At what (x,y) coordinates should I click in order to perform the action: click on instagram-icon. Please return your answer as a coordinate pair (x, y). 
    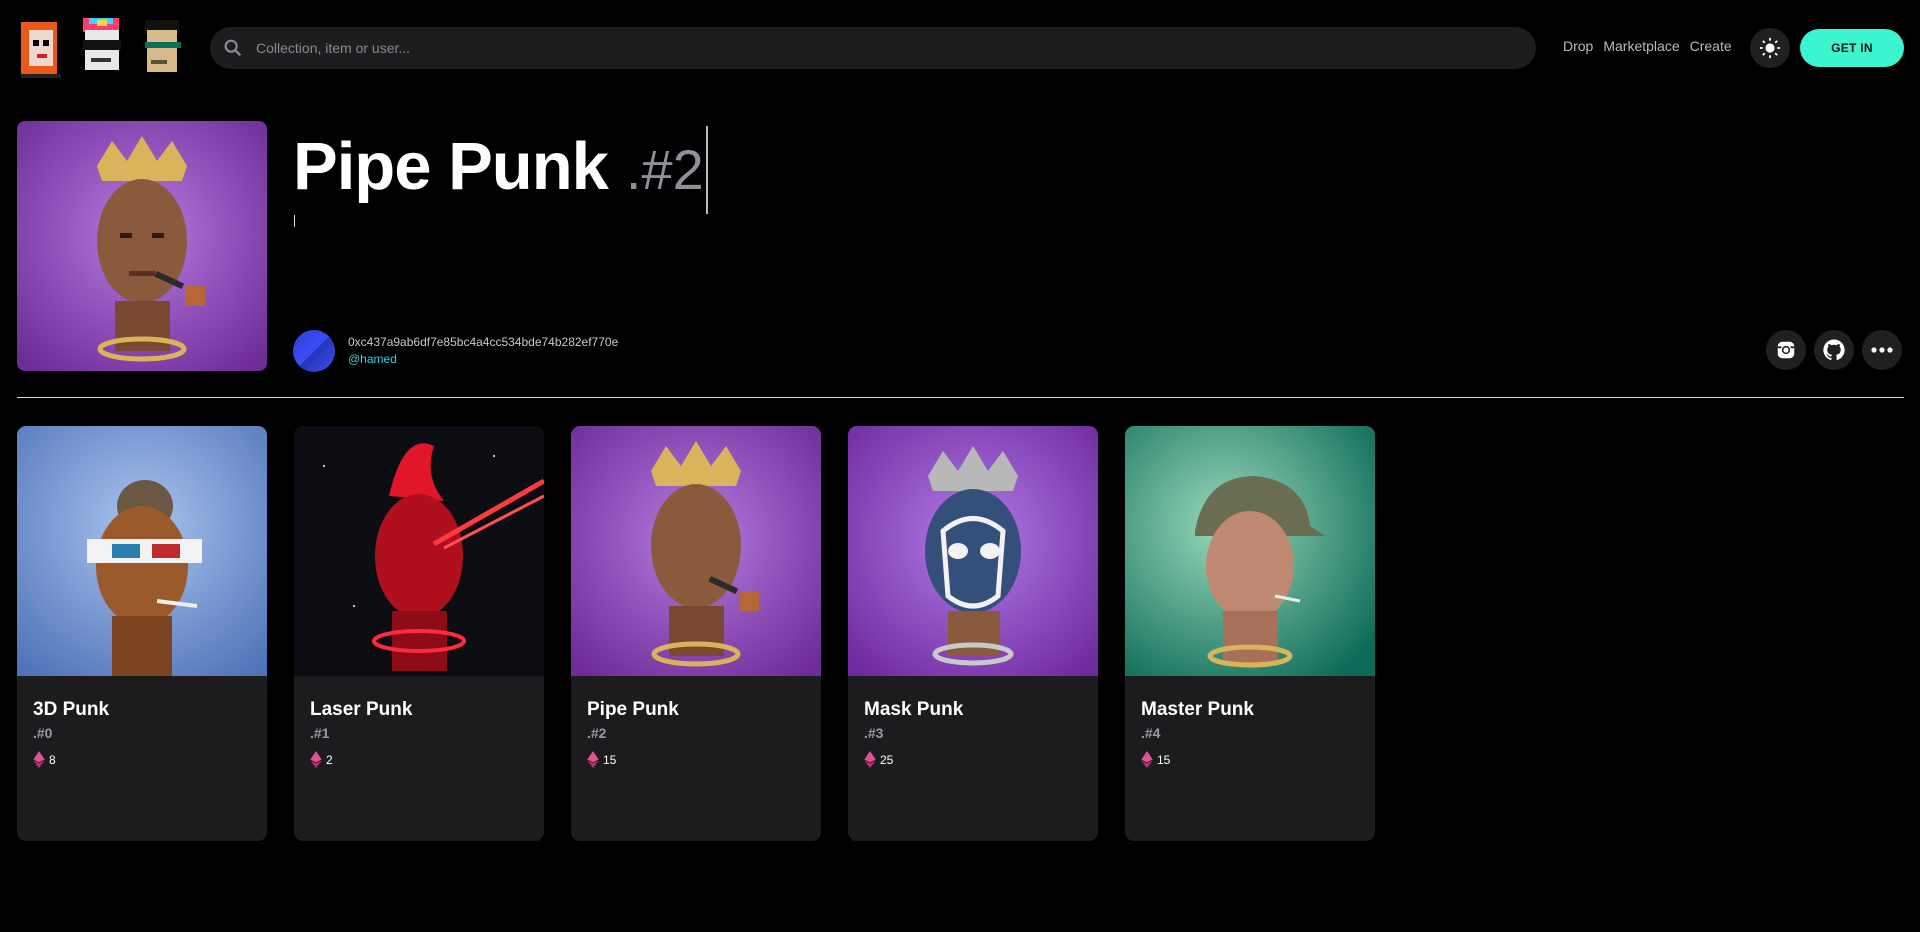
    Looking at the image, I should click on (1786, 350).